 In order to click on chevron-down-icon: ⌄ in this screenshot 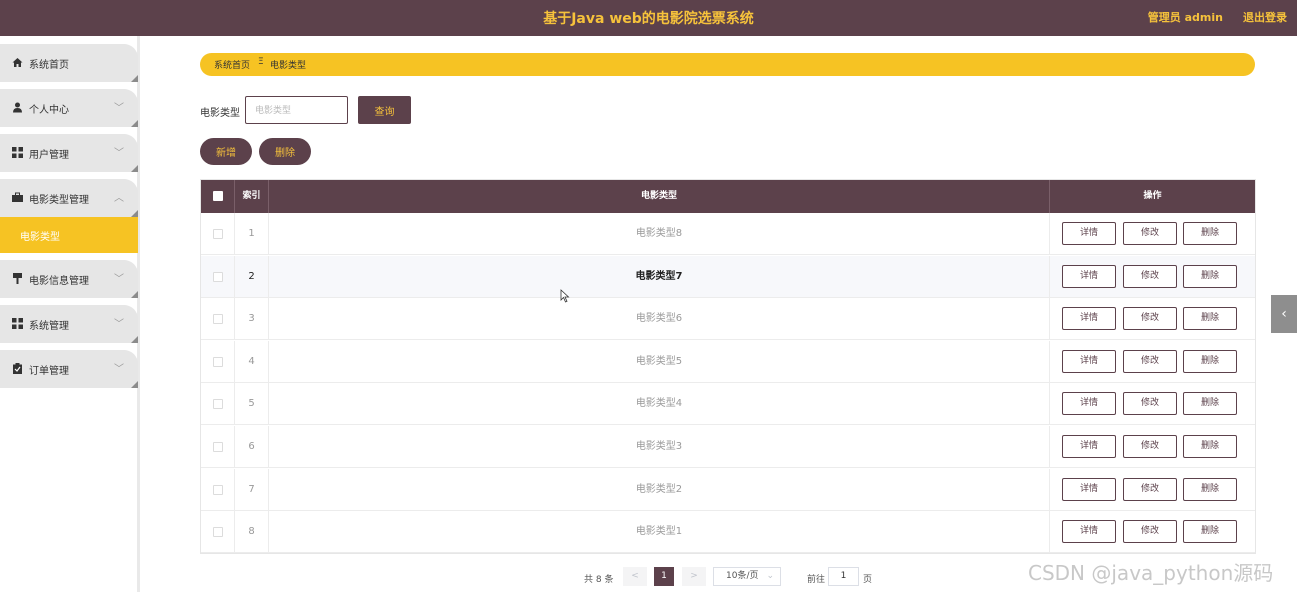, I will do `click(770, 576)`.